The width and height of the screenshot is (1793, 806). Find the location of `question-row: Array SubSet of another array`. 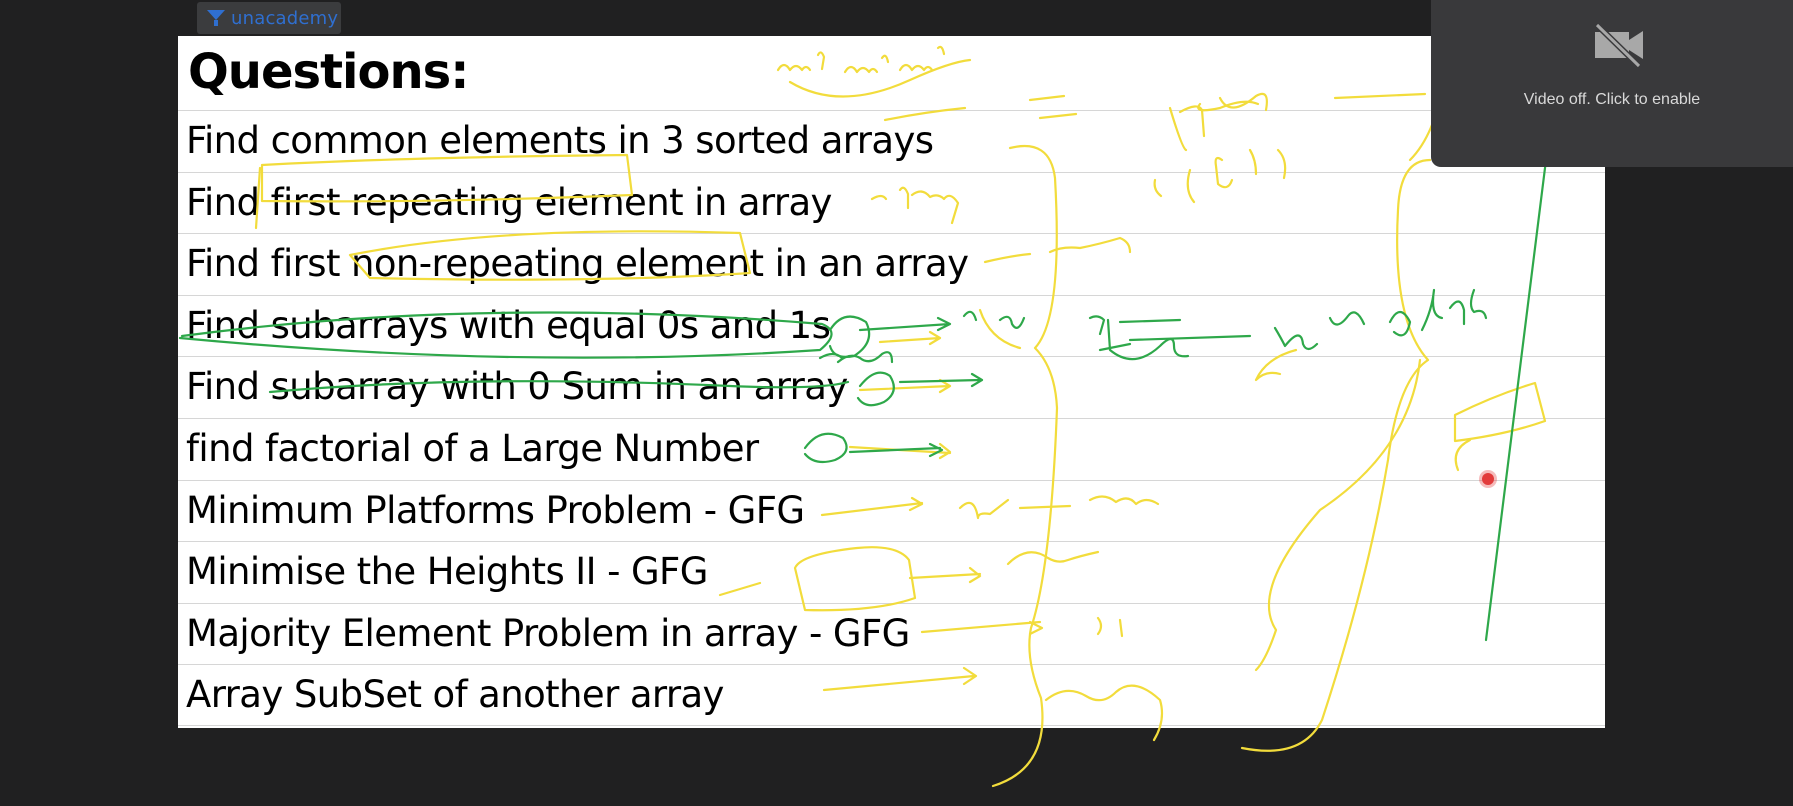

question-row: Array SubSet of another array is located at coordinates (891, 695).